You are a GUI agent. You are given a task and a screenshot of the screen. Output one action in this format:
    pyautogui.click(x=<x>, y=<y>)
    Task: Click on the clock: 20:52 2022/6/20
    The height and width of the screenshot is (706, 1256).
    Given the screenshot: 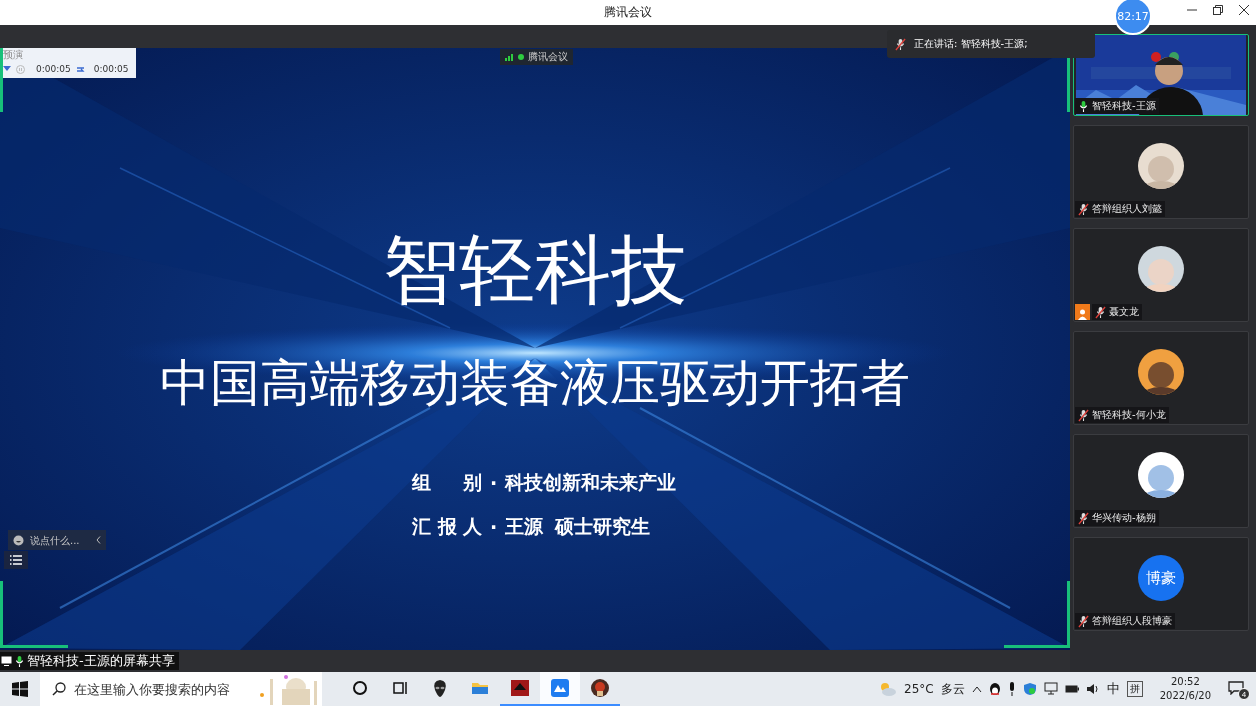 What is the action you would take?
    pyautogui.click(x=1185, y=689)
    